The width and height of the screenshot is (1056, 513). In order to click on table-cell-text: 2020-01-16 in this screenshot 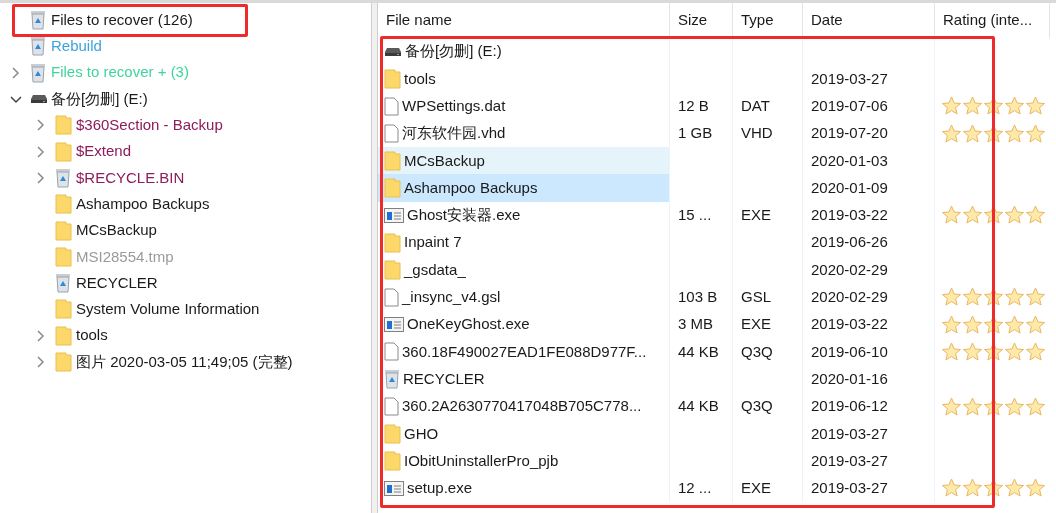, I will do `click(849, 378)`.